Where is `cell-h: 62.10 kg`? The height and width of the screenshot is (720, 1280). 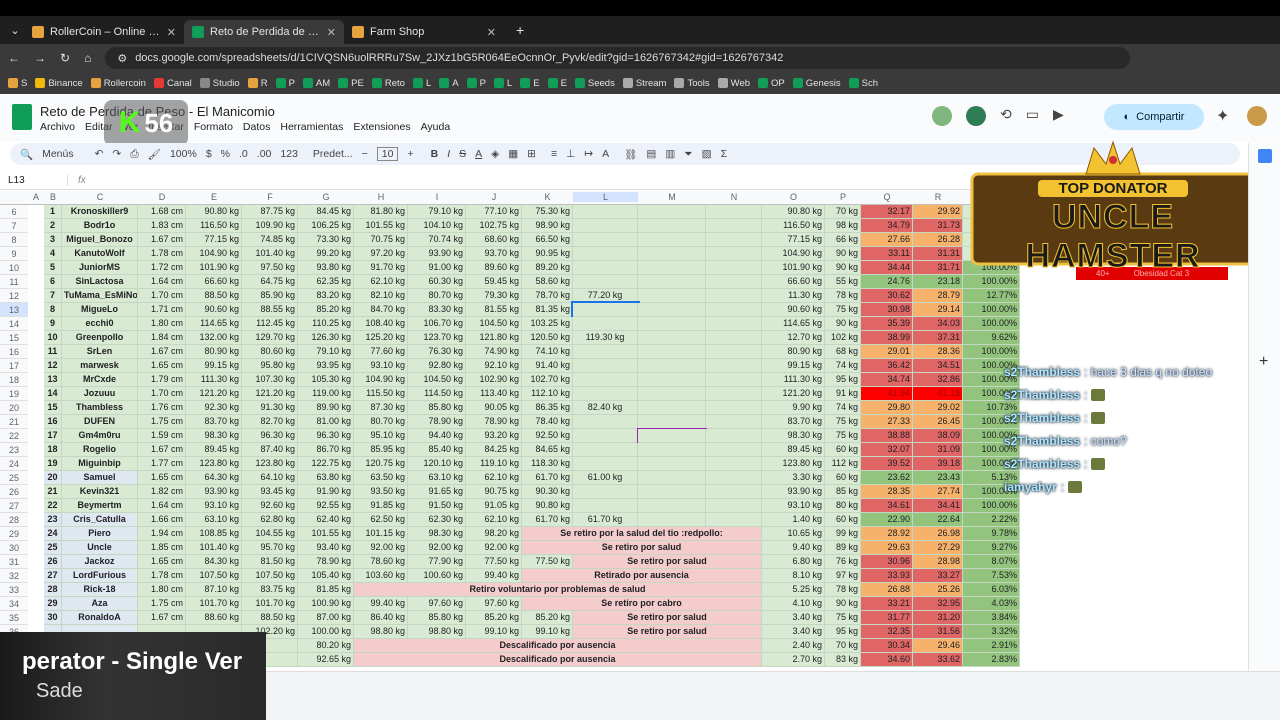 cell-h: 62.10 kg is located at coordinates (381, 282).